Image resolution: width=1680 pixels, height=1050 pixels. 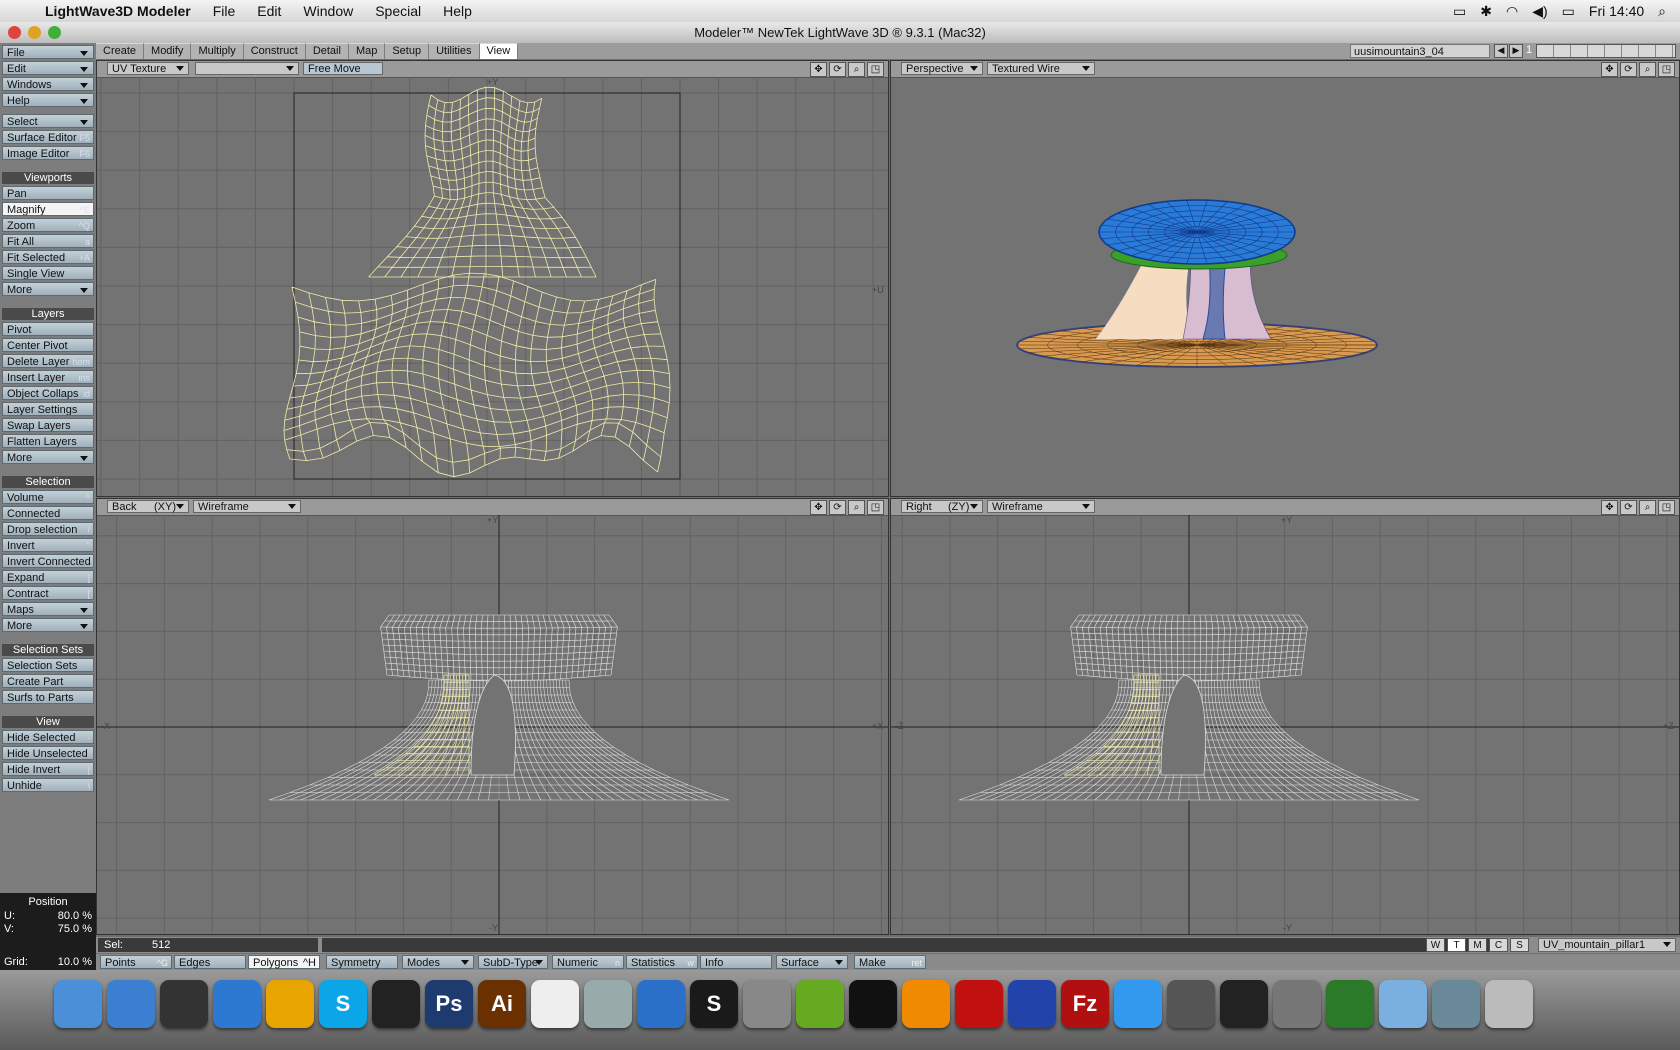 I want to click on selection-connected: Connected, so click(x=48, y=513).